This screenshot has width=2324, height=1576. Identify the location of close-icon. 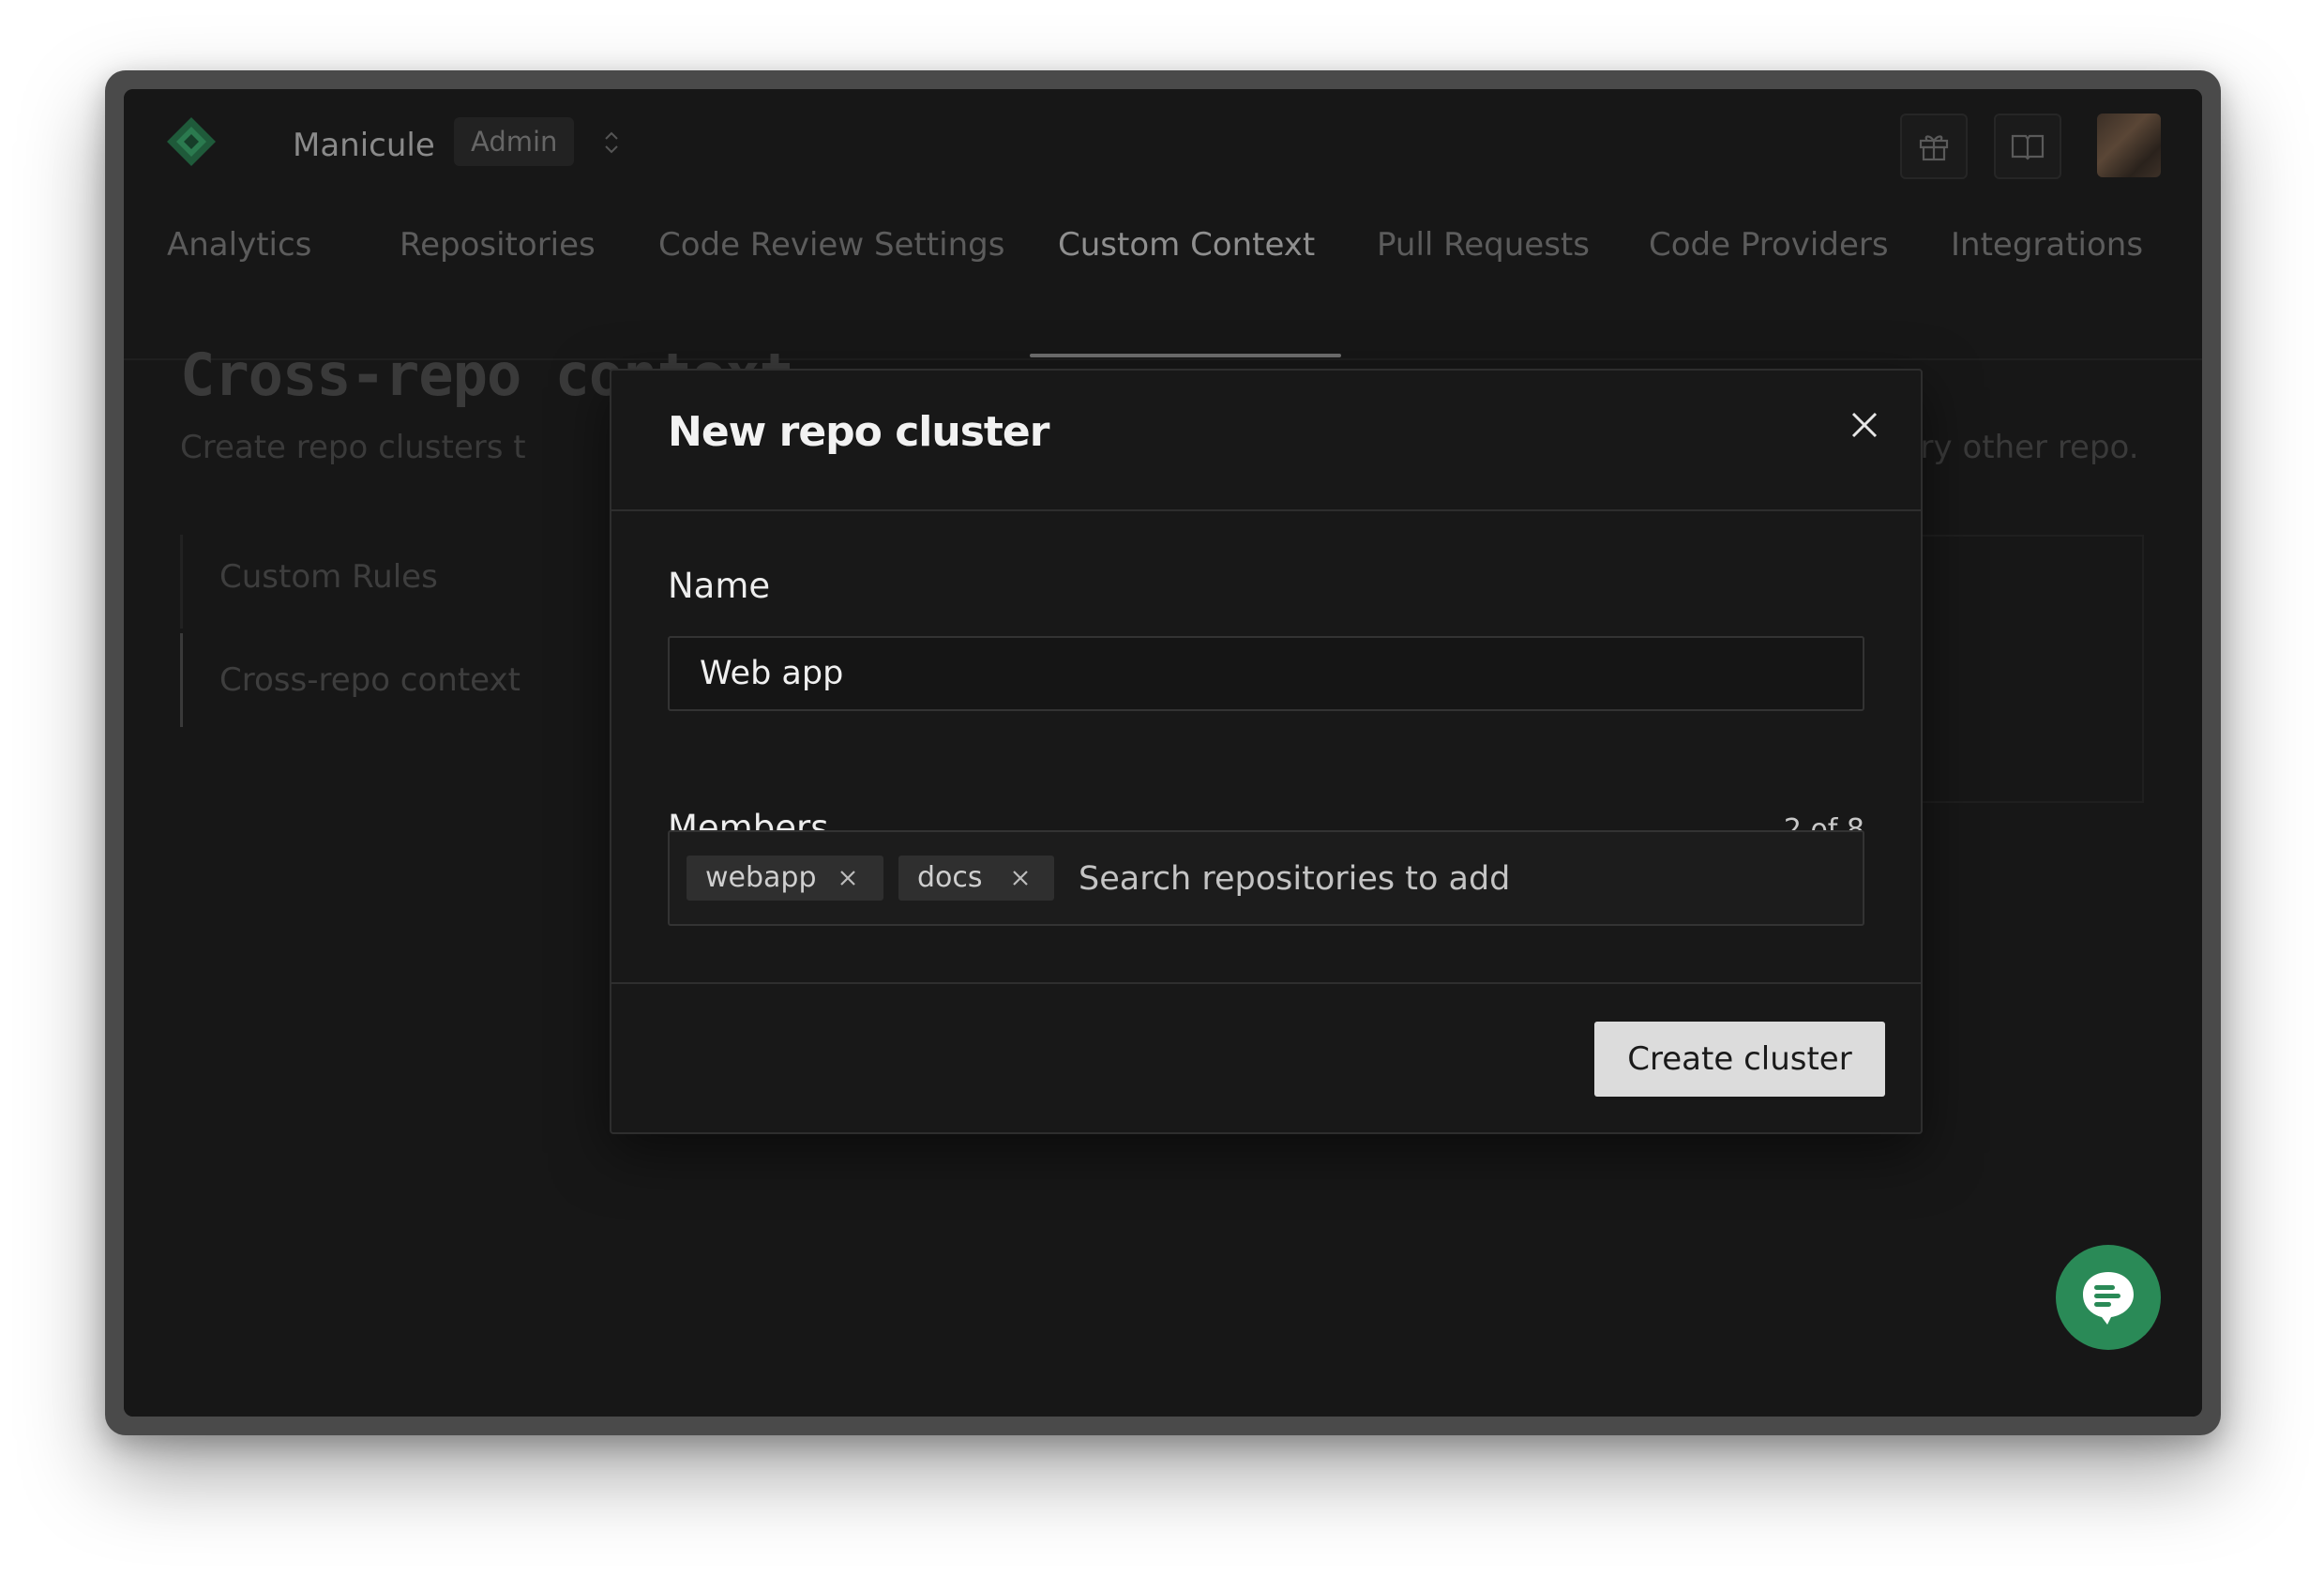
(1864, 425).